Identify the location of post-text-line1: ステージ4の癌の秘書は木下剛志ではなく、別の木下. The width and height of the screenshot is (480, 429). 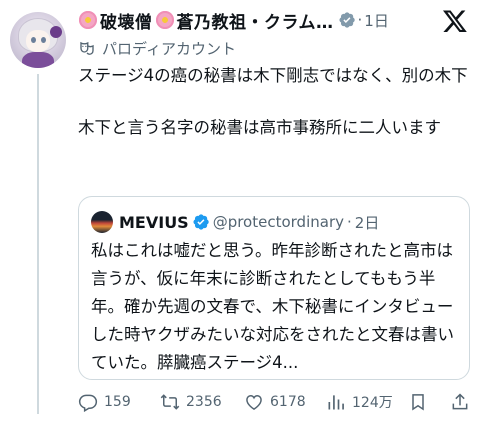
(273, 75).